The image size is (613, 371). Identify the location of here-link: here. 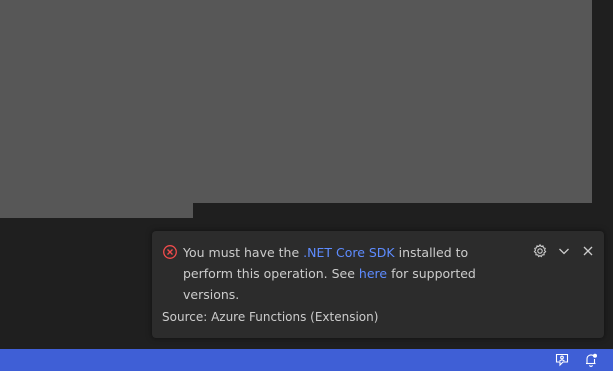
(373, 273).